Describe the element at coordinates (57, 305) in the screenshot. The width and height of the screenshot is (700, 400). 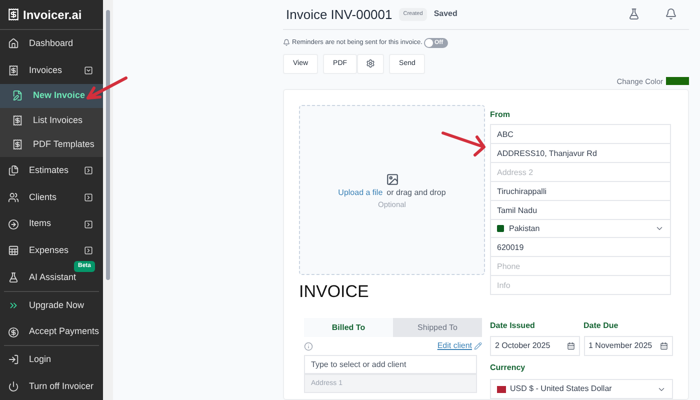
I see `item-label: Upgrade Now` at that location.